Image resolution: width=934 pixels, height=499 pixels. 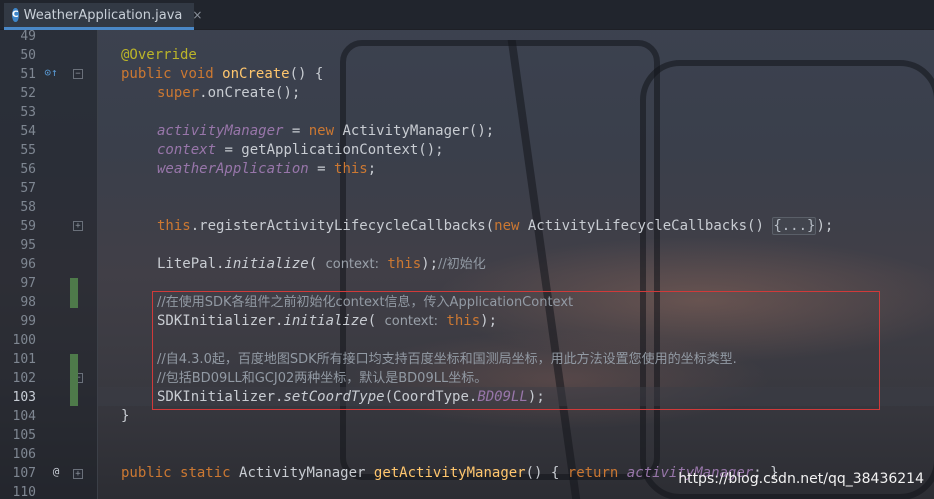 I want to click on implements-icon: @, so click(x=56, y=472).